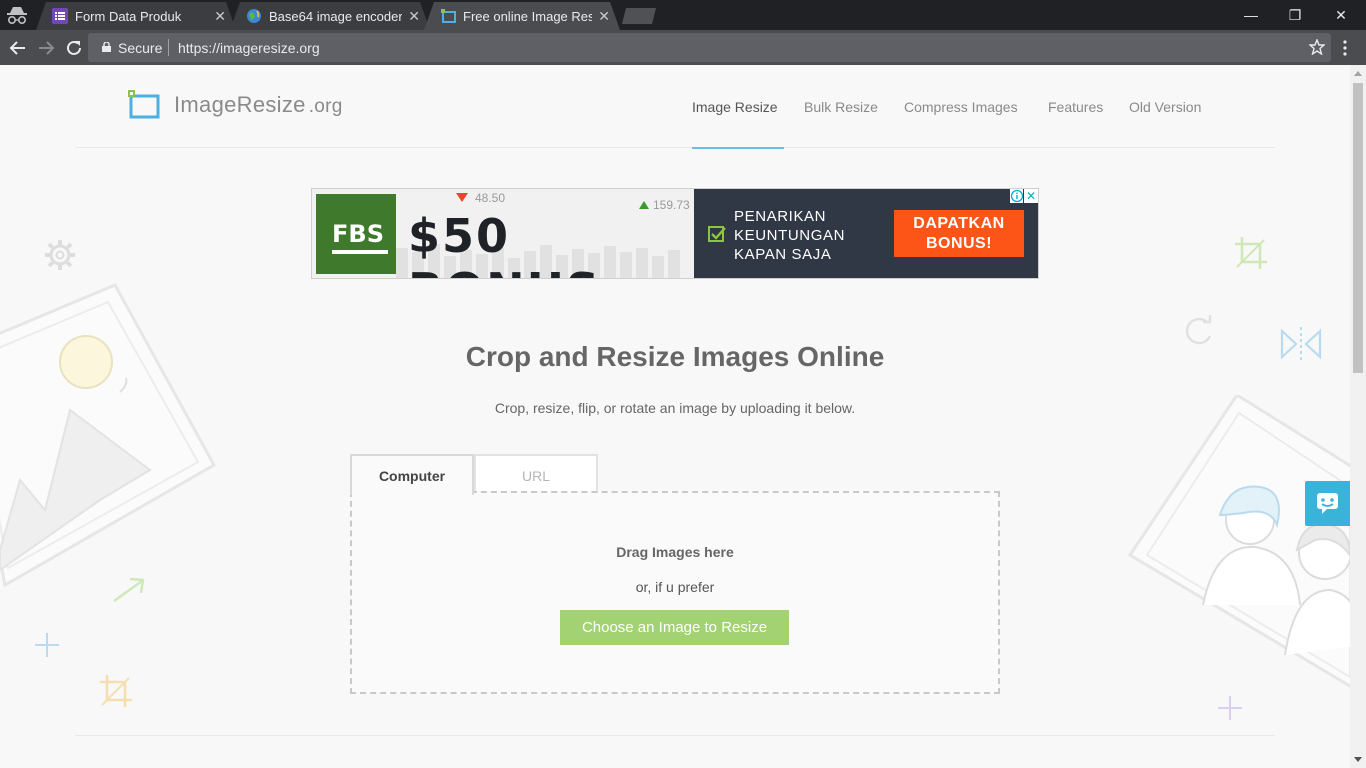 The height and width of the screenshot is (768, 1366). I want to click on tab-image-resize: Free online Image Resize ✕, so click(522, 16).